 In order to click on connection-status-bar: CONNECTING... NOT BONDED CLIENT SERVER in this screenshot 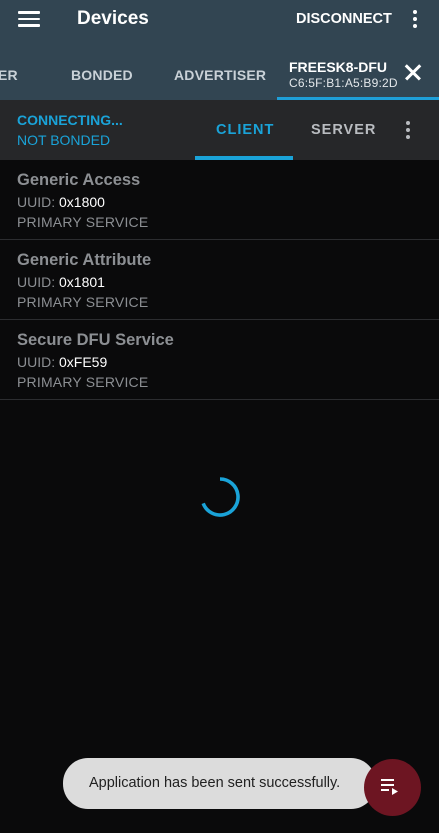, I will do `click(219, 130)`.